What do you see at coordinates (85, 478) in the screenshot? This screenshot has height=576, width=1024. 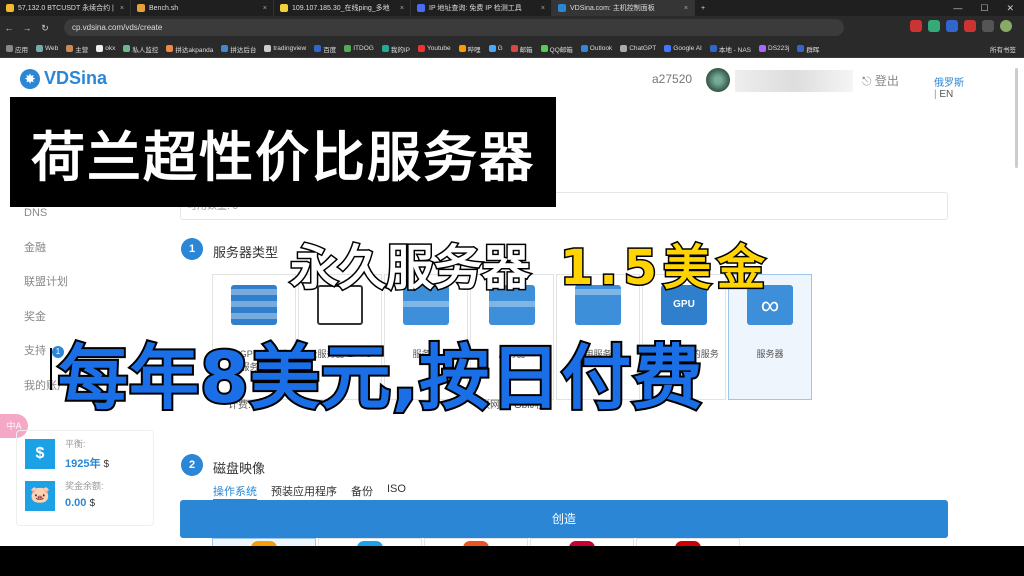 I see `balance-card: $ 平衡: 1925年 $ 🐷 奖金余额: 0.00 $` at bounding box center [85, 478].